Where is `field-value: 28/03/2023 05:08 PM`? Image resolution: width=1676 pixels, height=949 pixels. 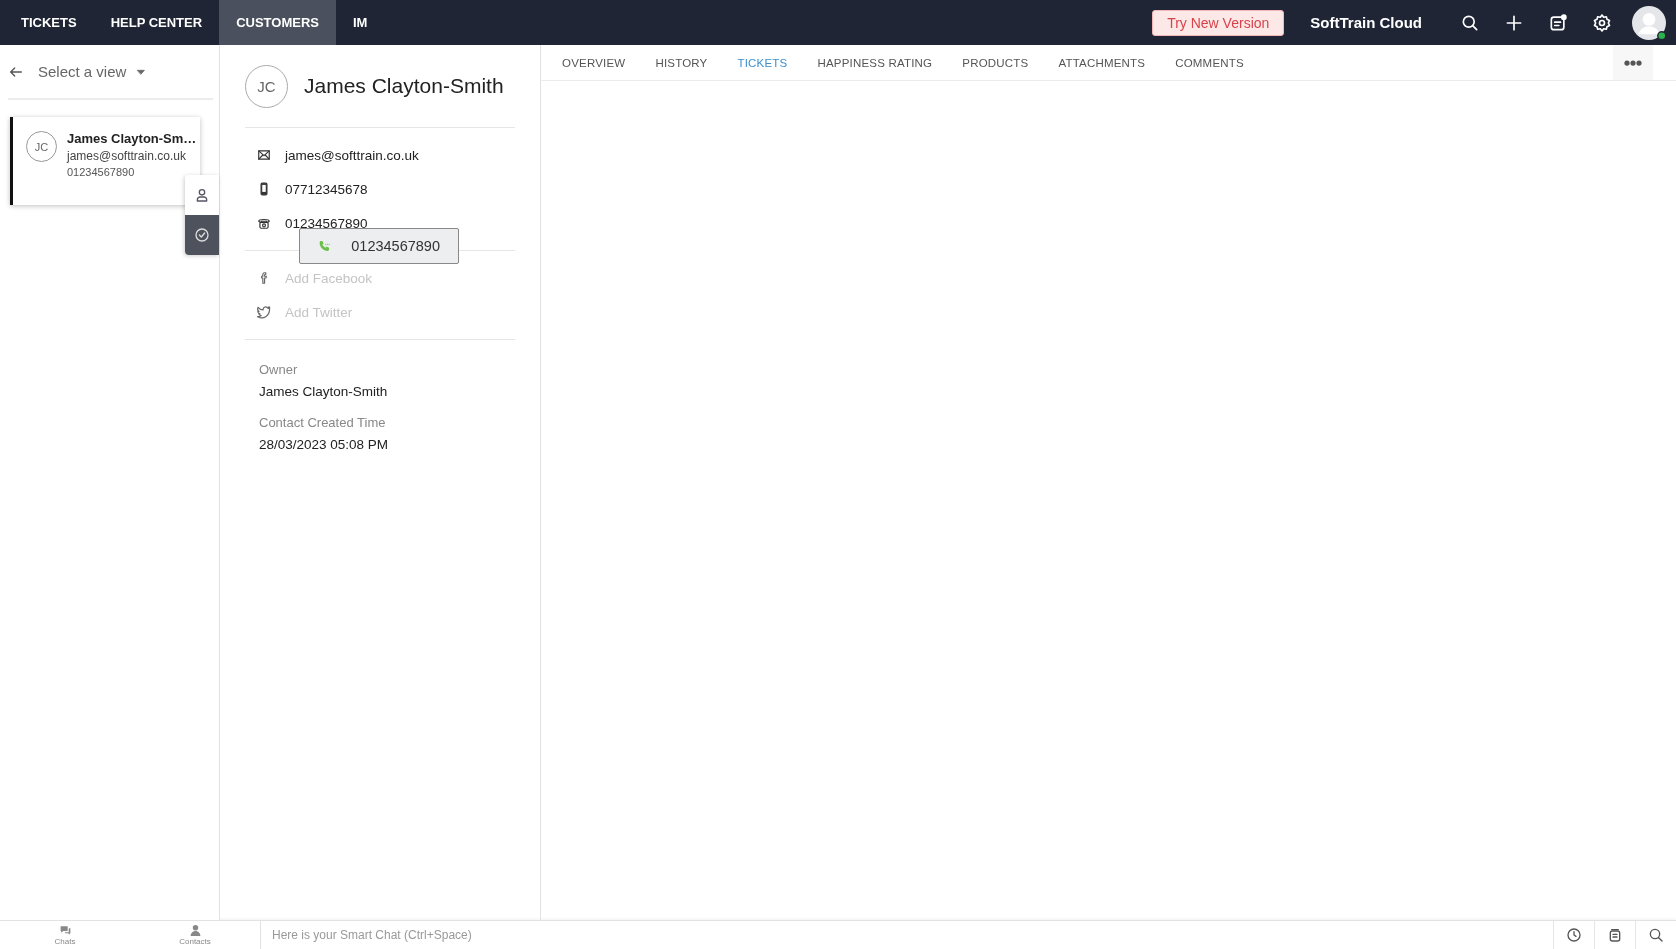 field-value: 28/03/2023 05:08 PM is located at coordinates (324, 444).